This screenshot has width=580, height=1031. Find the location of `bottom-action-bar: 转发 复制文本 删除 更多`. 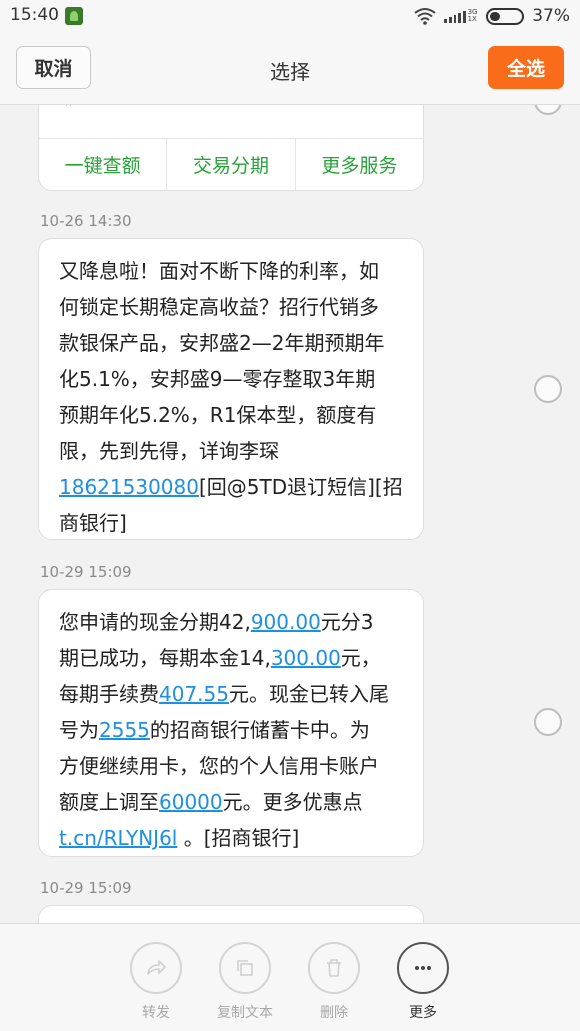

bottom-action-bar: 转发 复制文本 删除 更多 is located at coordinates (290, 977).